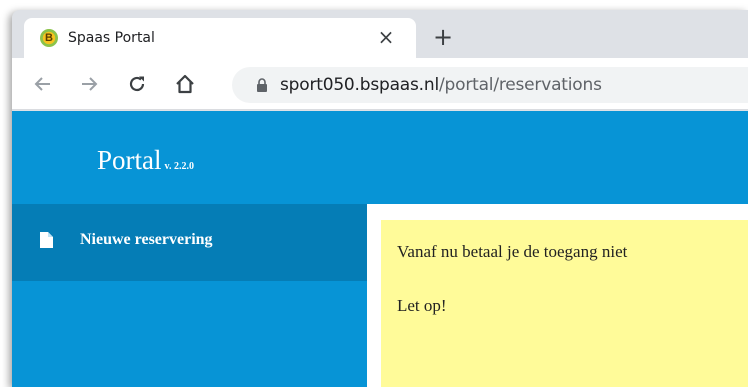 Image resolution: width=748 pixels, height=387 pixels. Describe the element at coordinates (129, 160) in the screenshot. I see `portal-title: Portal` at that location.